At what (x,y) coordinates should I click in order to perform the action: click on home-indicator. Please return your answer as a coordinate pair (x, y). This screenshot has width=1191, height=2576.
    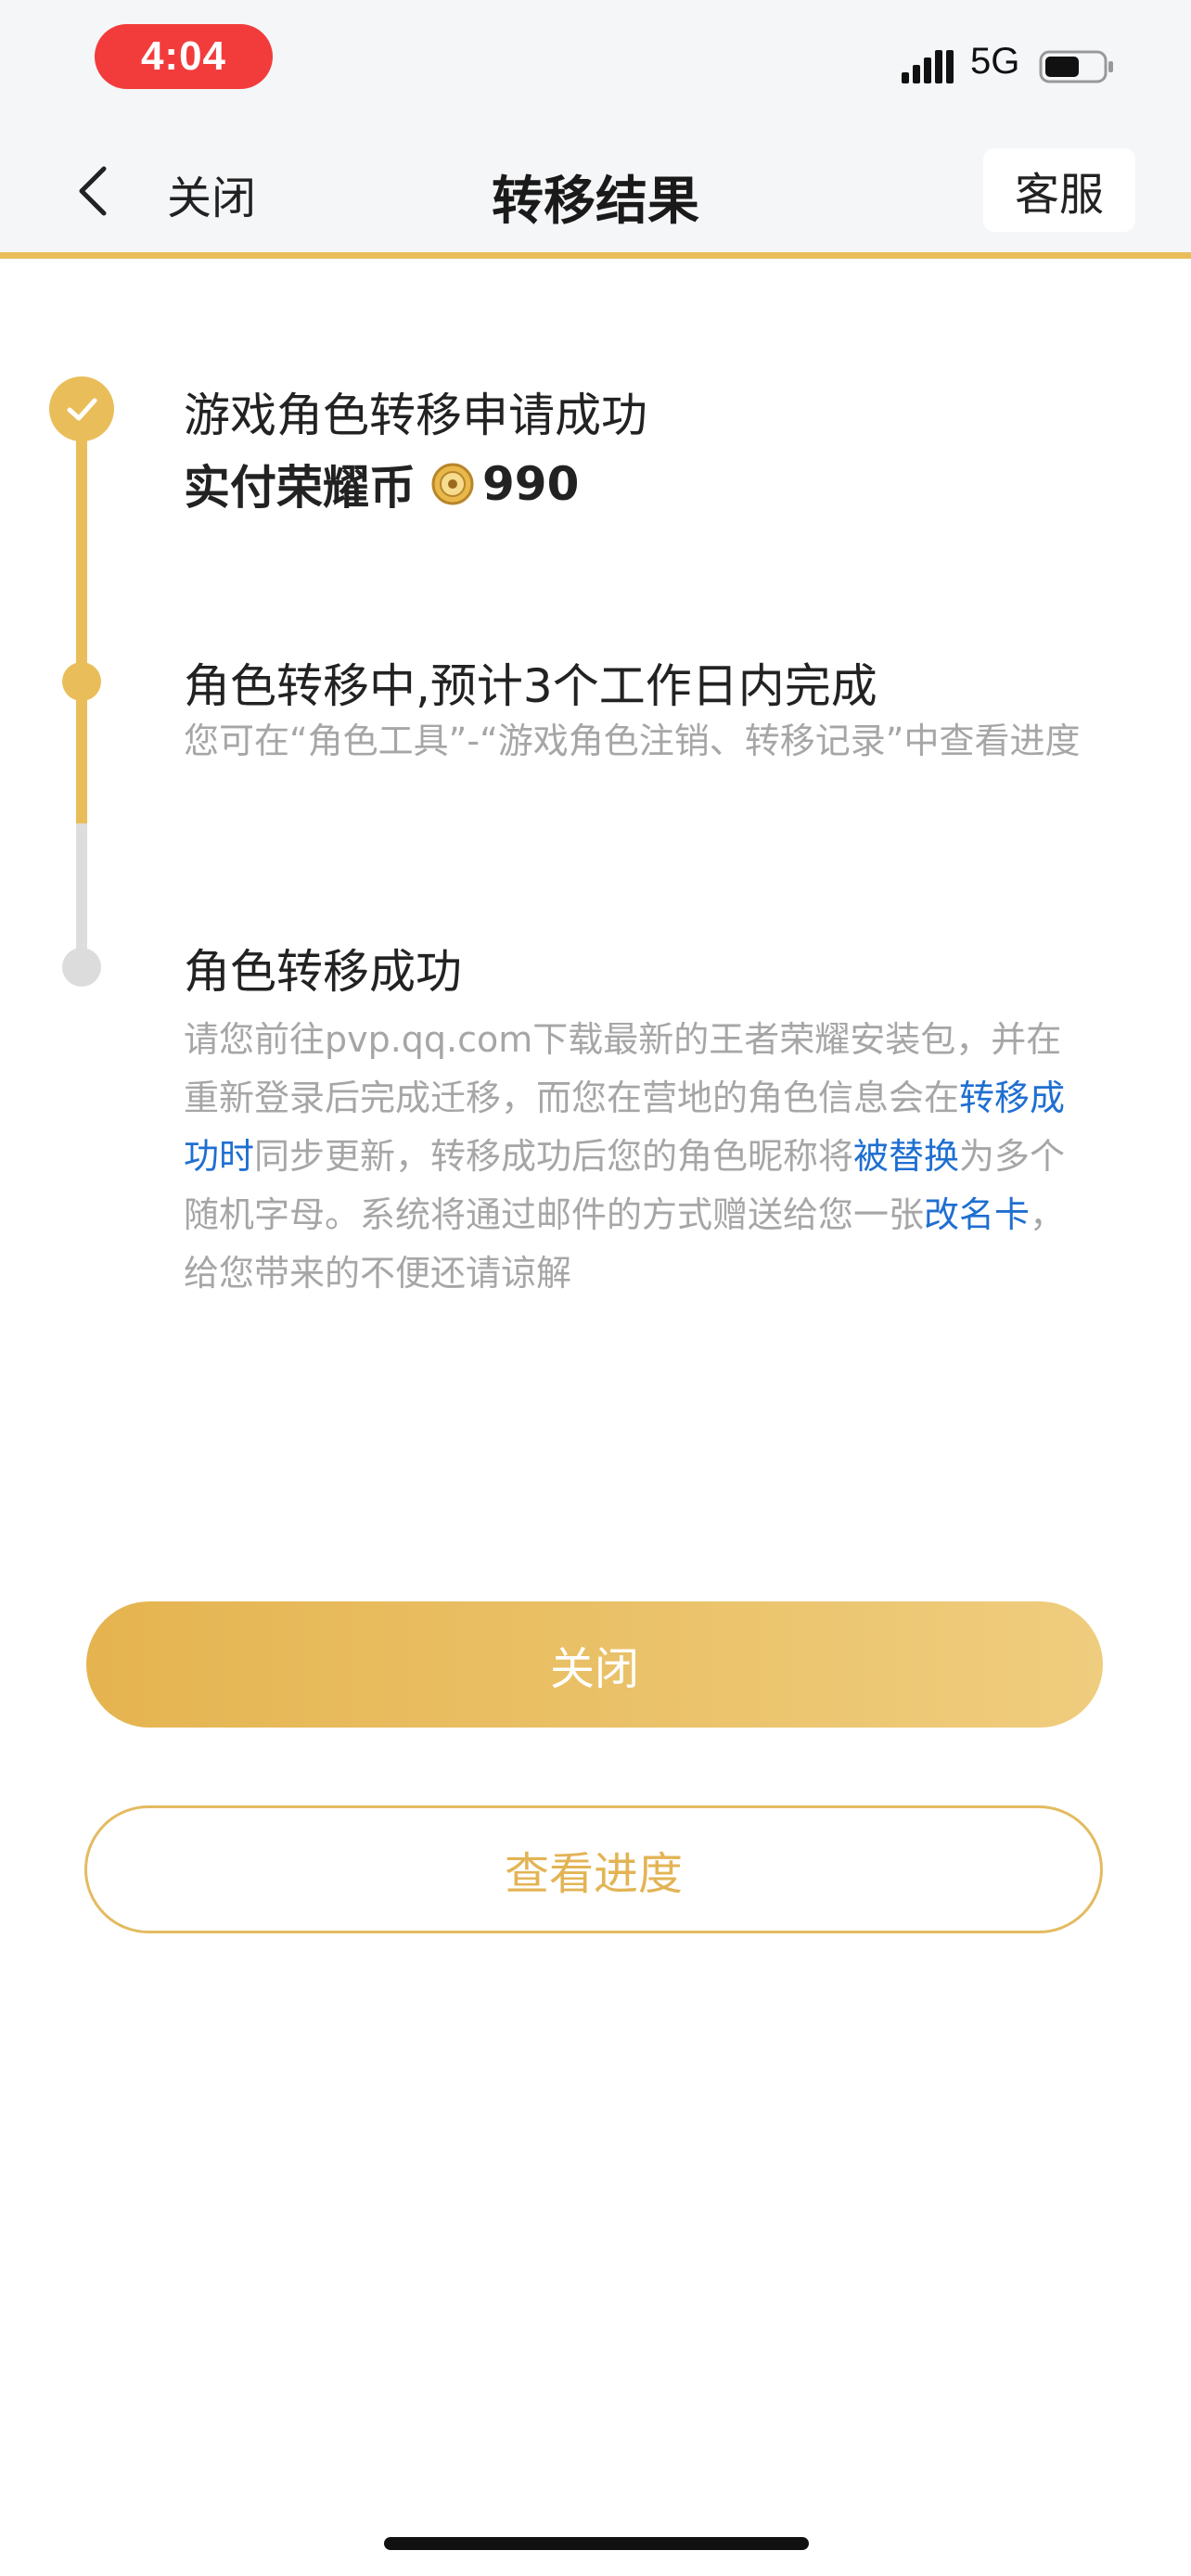
    Looking at the image, I should click on (597, 2543).